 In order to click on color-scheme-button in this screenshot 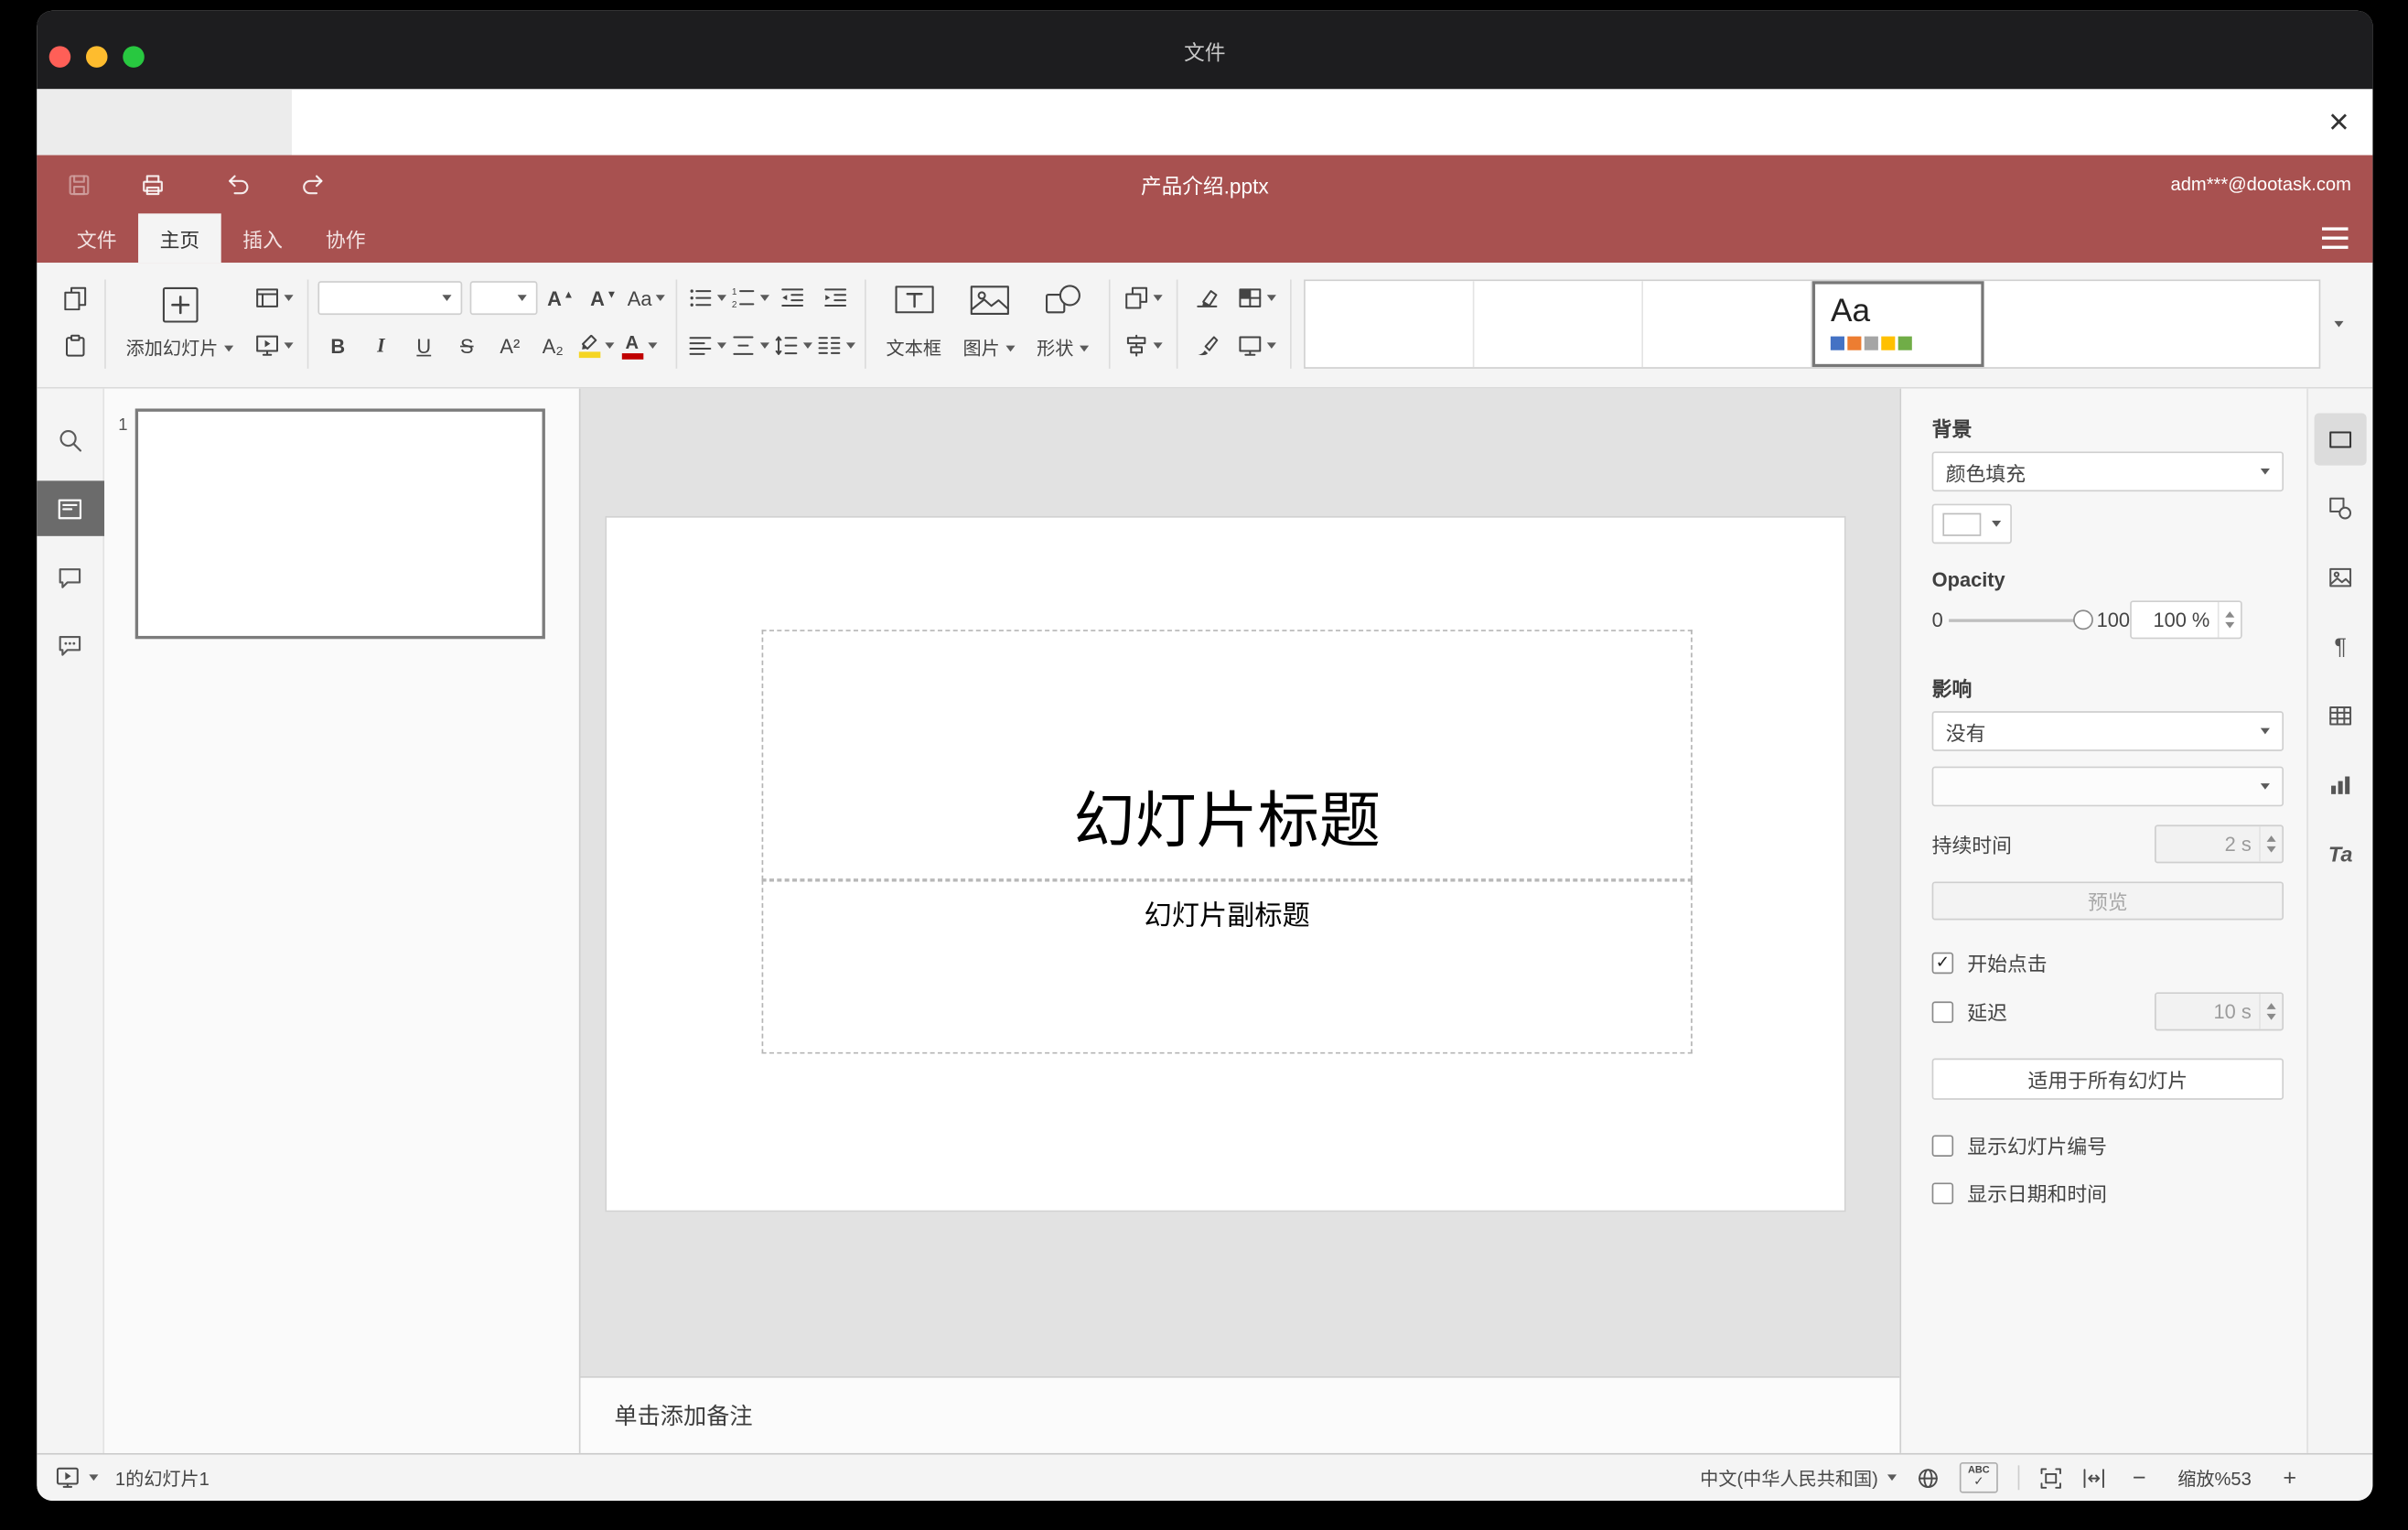, I will do `click(1257, 297)`.